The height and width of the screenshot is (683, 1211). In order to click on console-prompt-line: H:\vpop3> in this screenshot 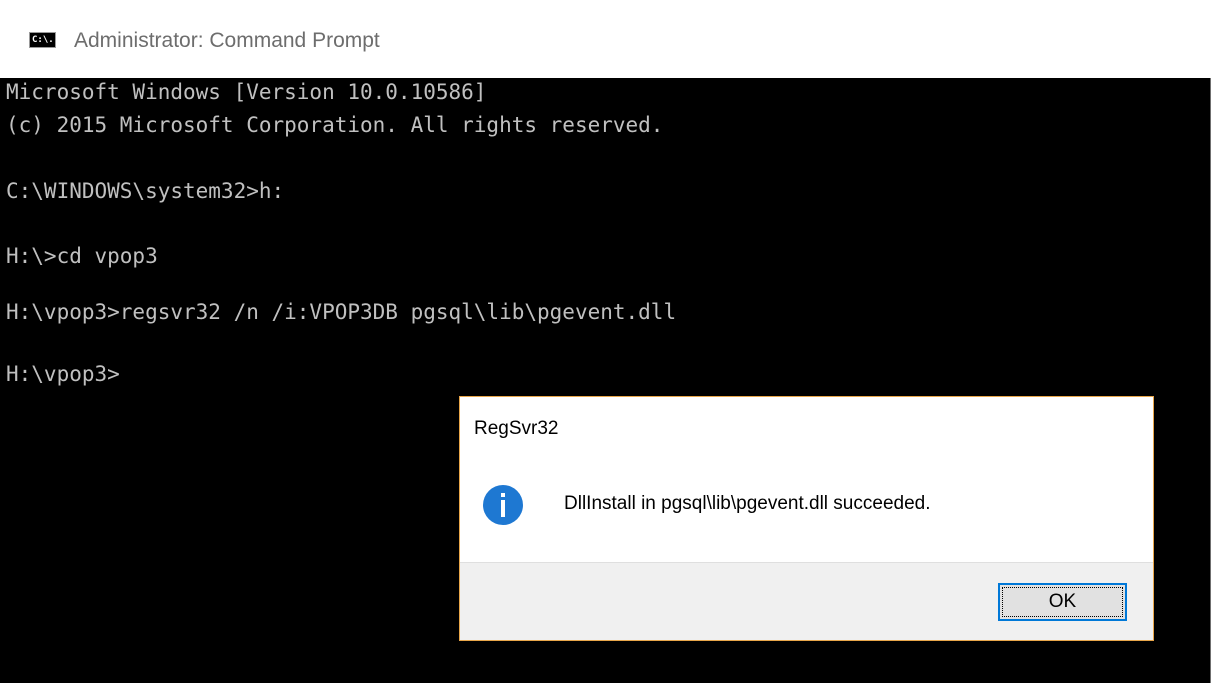, I will do `click(63, 374)`.